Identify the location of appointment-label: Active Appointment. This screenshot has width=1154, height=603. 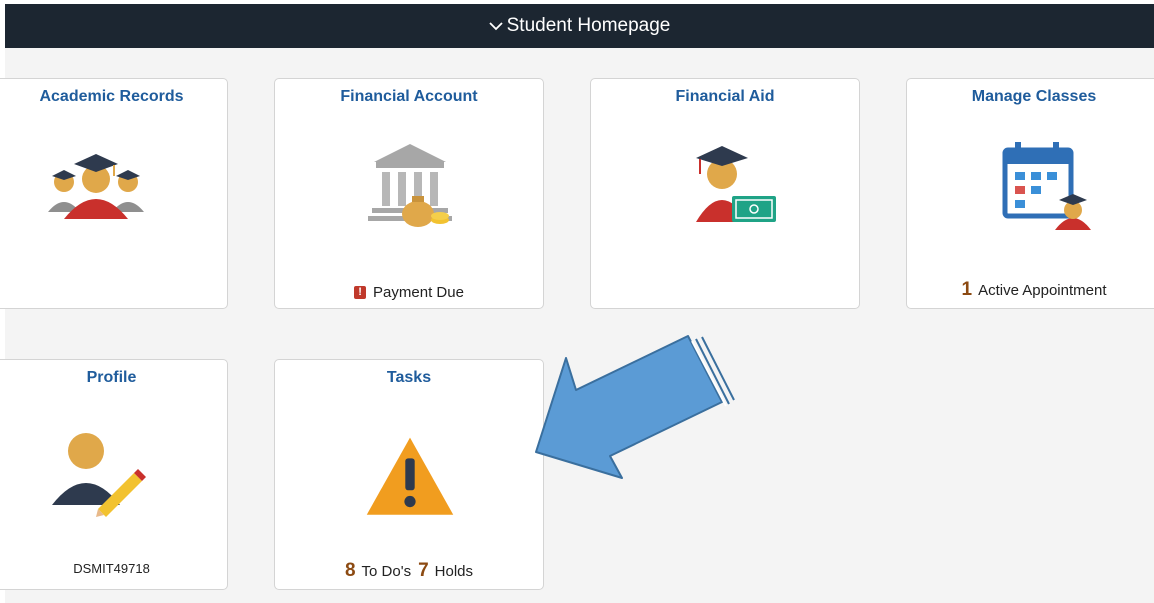
(1042, 290).